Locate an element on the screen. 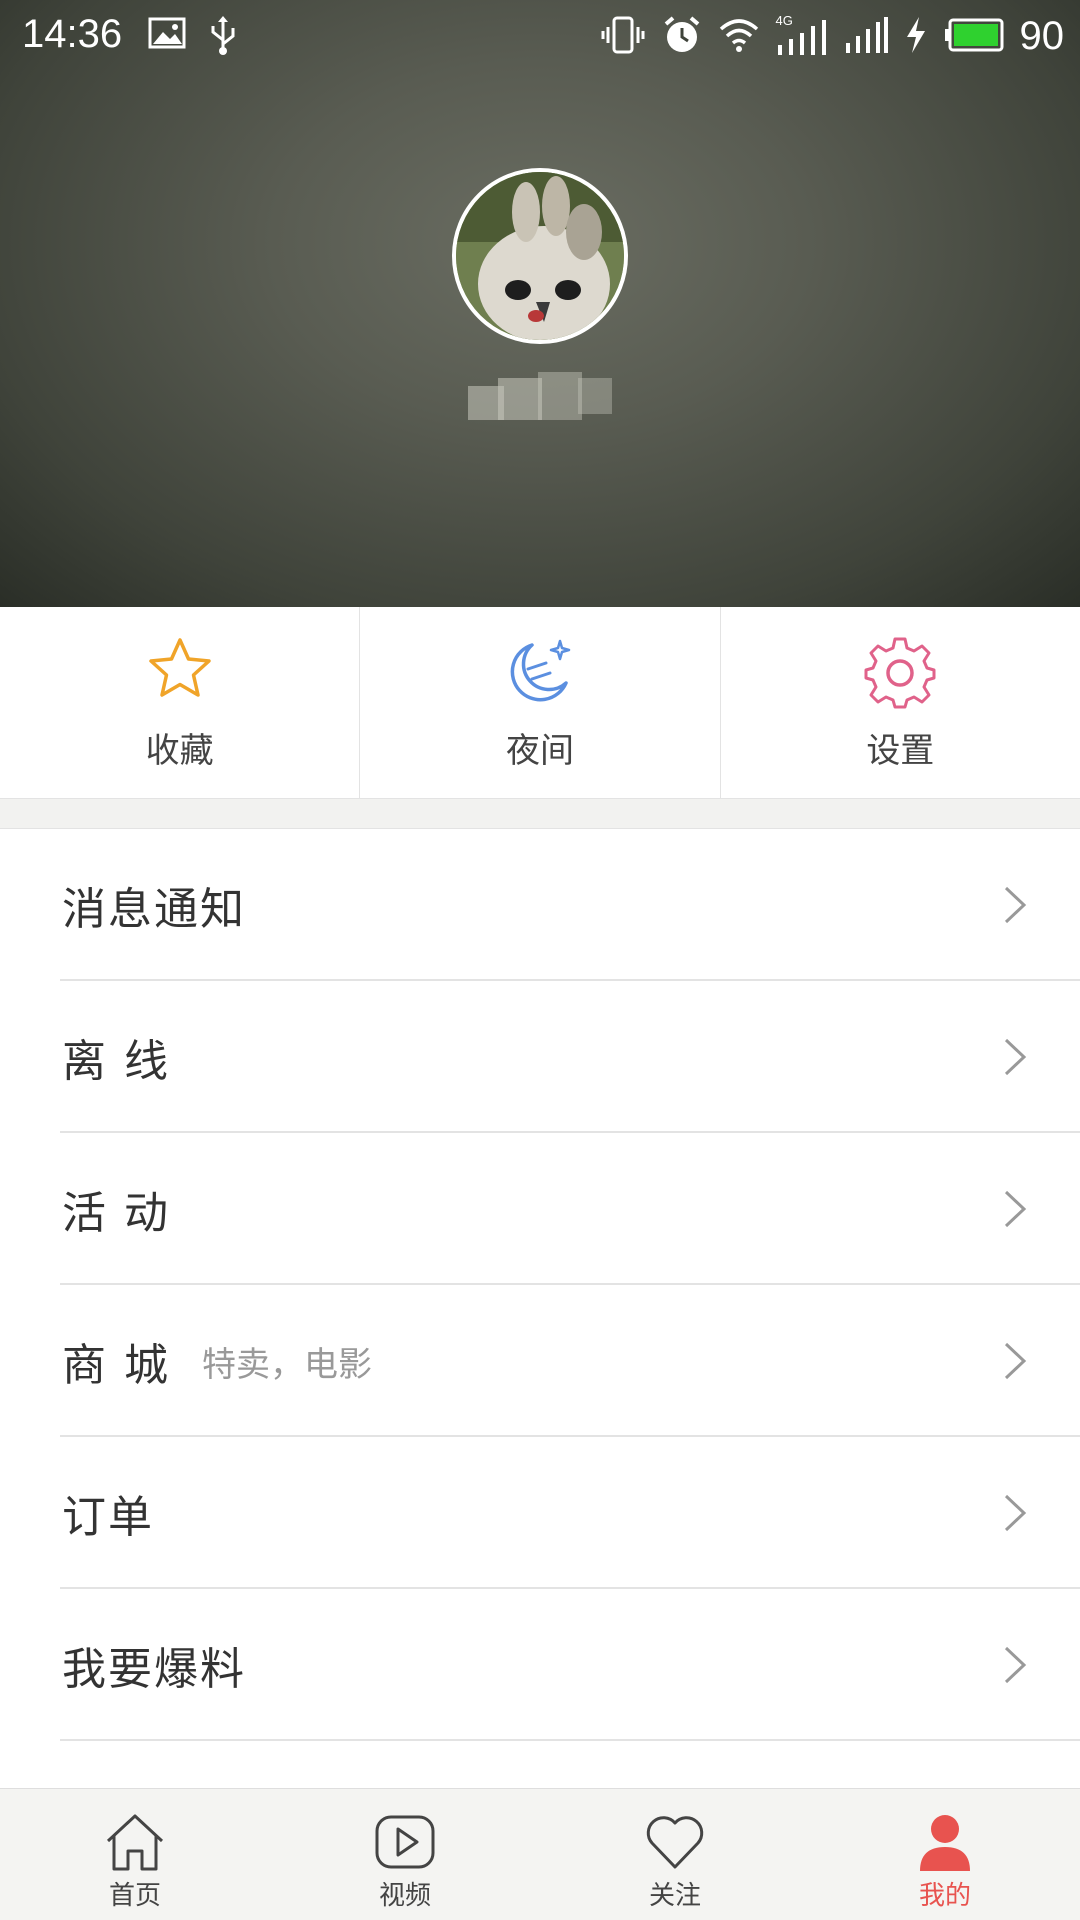  status-time: 14:36 is located at coordinates (72, 34).